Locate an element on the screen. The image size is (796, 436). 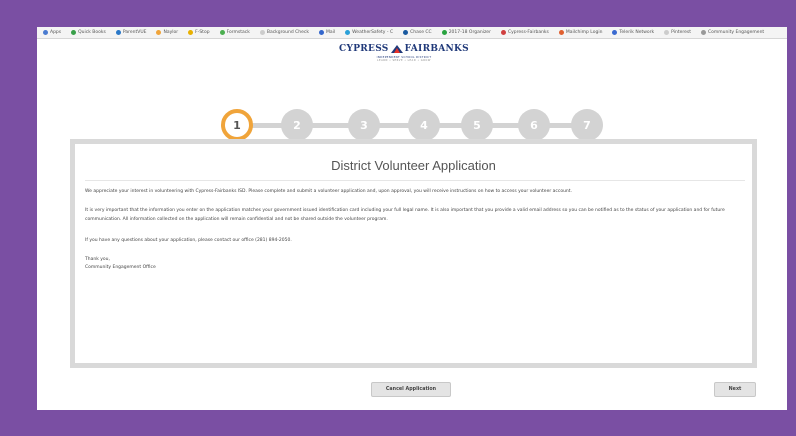
step-number: 1 is located at coordinates (237, 125).